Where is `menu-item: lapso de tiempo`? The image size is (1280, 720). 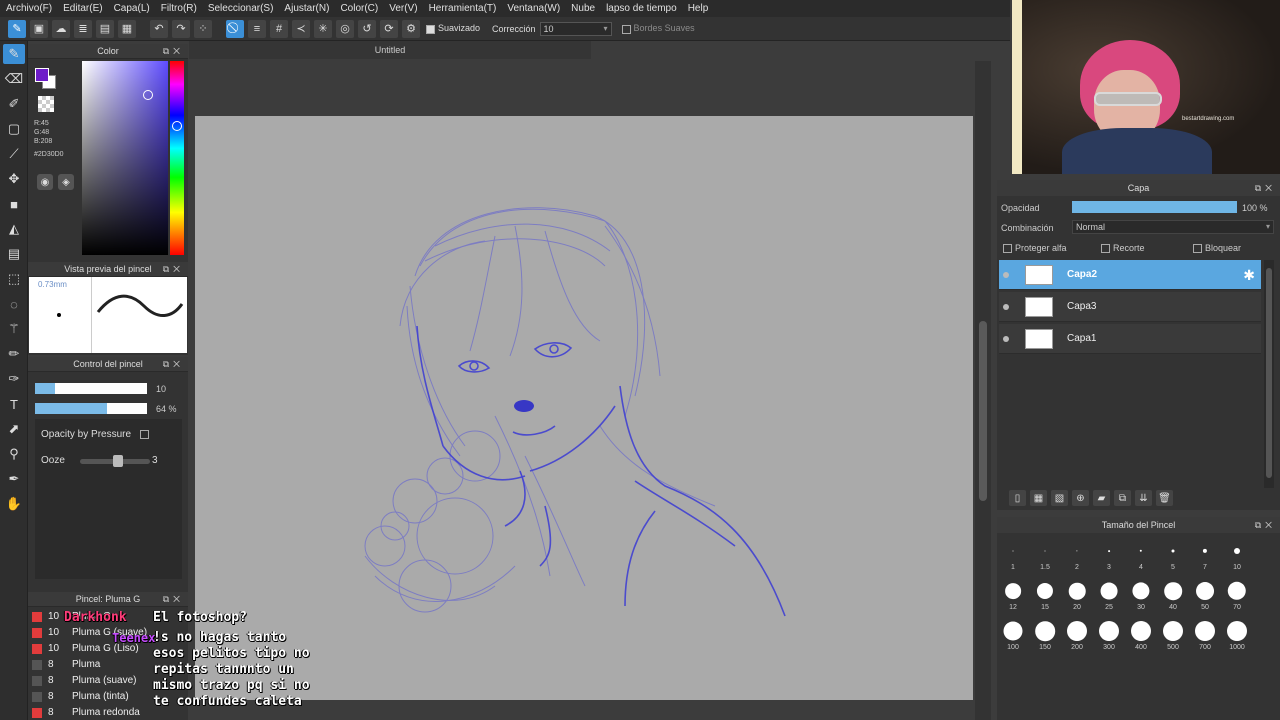 menu-item: lapso de tiempo is located at coordinates (641, 8).